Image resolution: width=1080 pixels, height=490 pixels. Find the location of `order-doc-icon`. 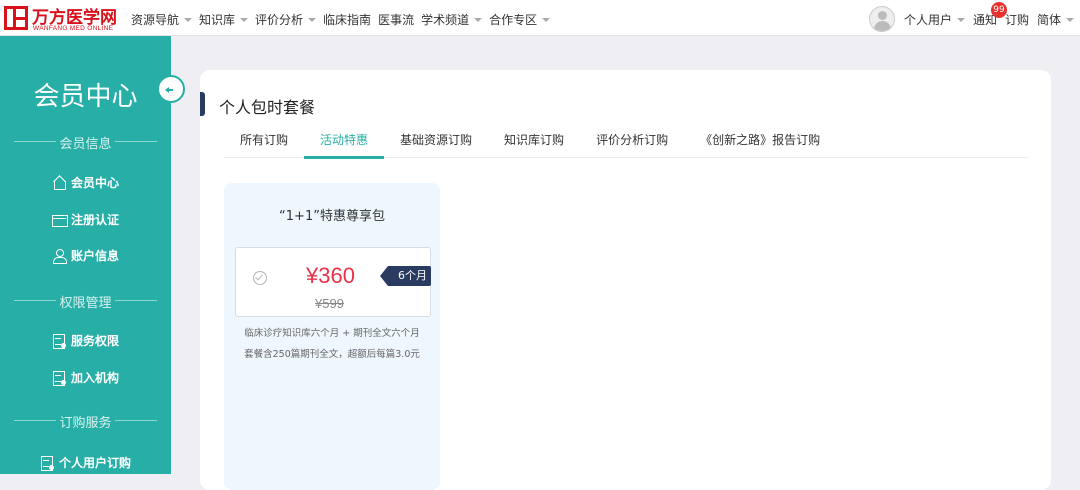

order-doc-icon is located at coordinates (47, 463).